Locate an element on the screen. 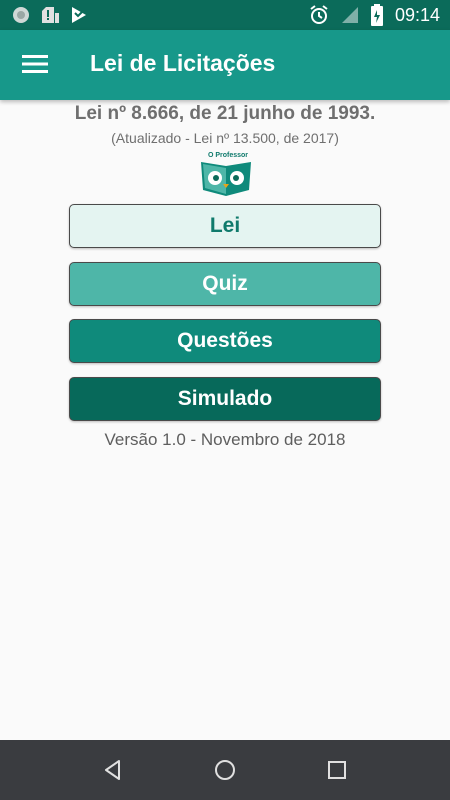 The image size is (450, 800). logo-text: O Professor is located at coordinates (228, 155).